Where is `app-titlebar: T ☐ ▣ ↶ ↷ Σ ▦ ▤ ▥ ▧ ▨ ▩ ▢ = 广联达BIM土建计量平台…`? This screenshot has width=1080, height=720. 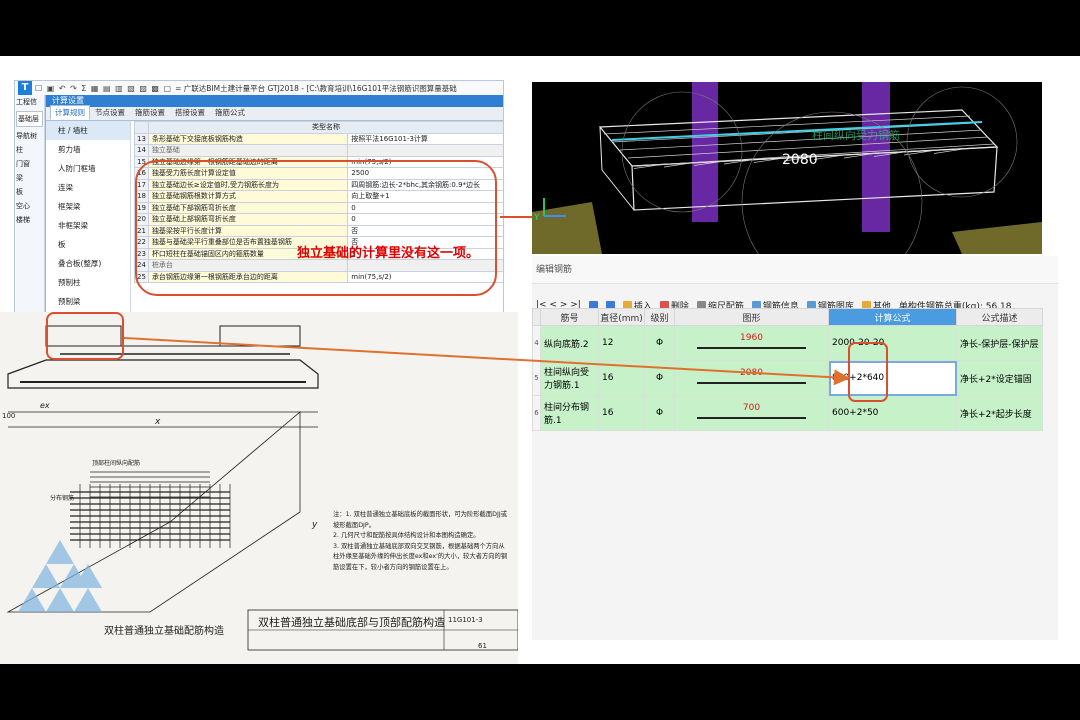
app-titlebar: T ☐ ▣ ↶ ↷ Σ ▦ ▤ ▥ ▧ ▨ ▩ ▢ = 广联达BIM土建计量平台… is located at coordinates (259, 88).